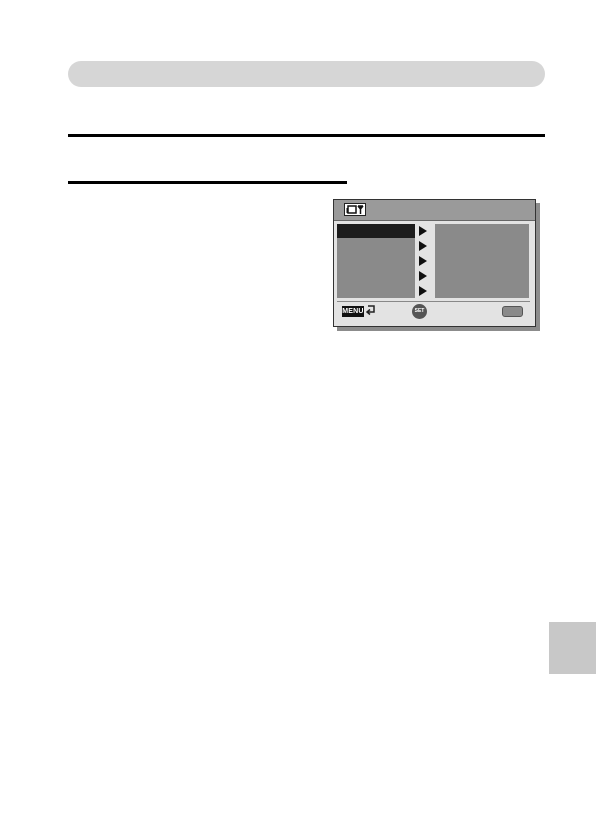 Image resolution: width=596 pixels, height=840 pixels. Describe the element at coordinates (482, 261) in the screenshot. I see `settings-panel` at that location.